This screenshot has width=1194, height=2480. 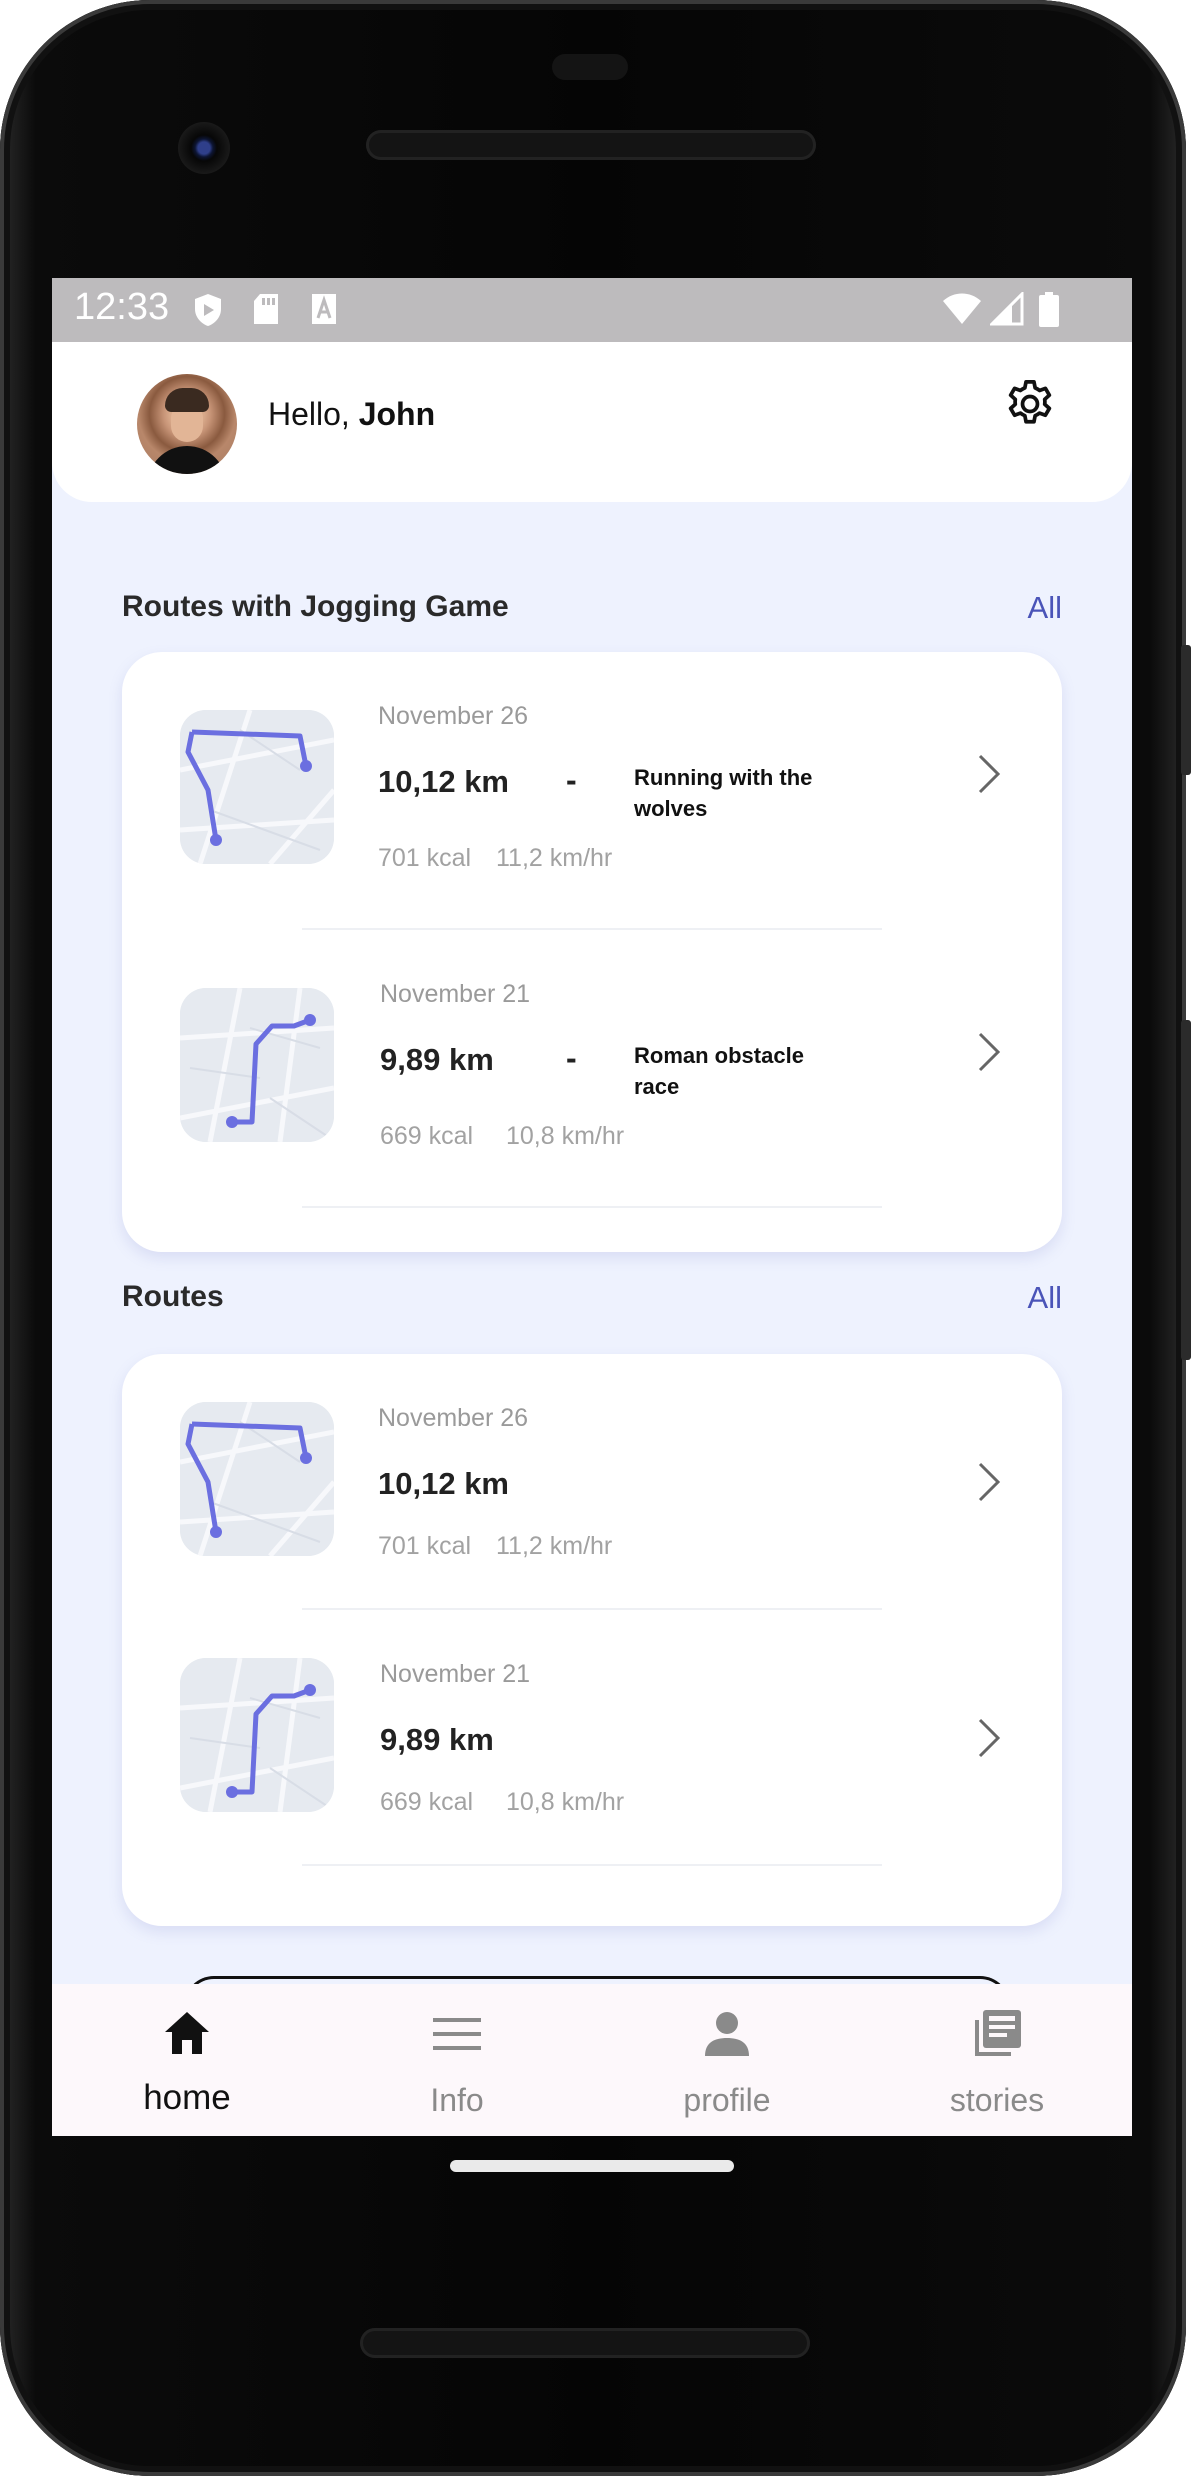 I want to click on route-game-name: Roman obstacle race, so click(x=719, y=1071).